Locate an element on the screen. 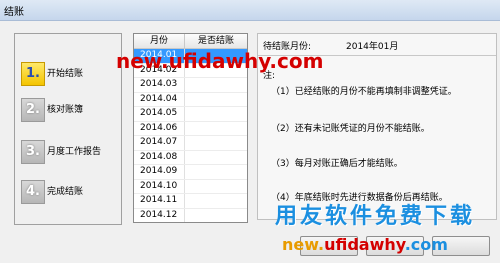 This screenshot has height=263, width=500. step-label: 完成结账 is located at coordinates (65, 192).